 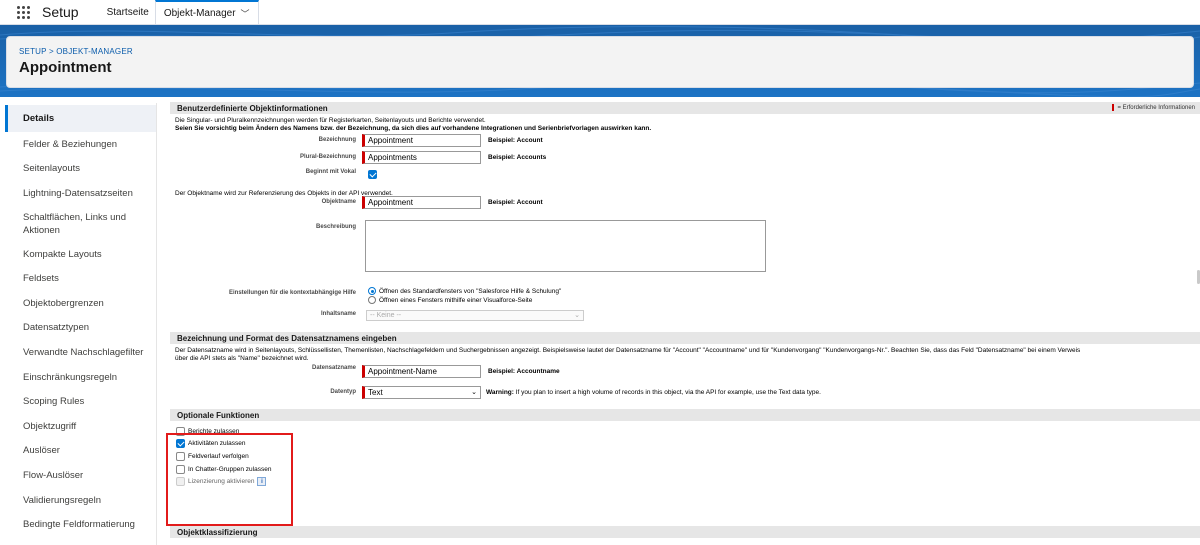 What do you see at coordinates (475, 315) in the screenshot?
I see `inhaltsname-select: -- Keine -- ⌄` at bounding box center [475, 315].